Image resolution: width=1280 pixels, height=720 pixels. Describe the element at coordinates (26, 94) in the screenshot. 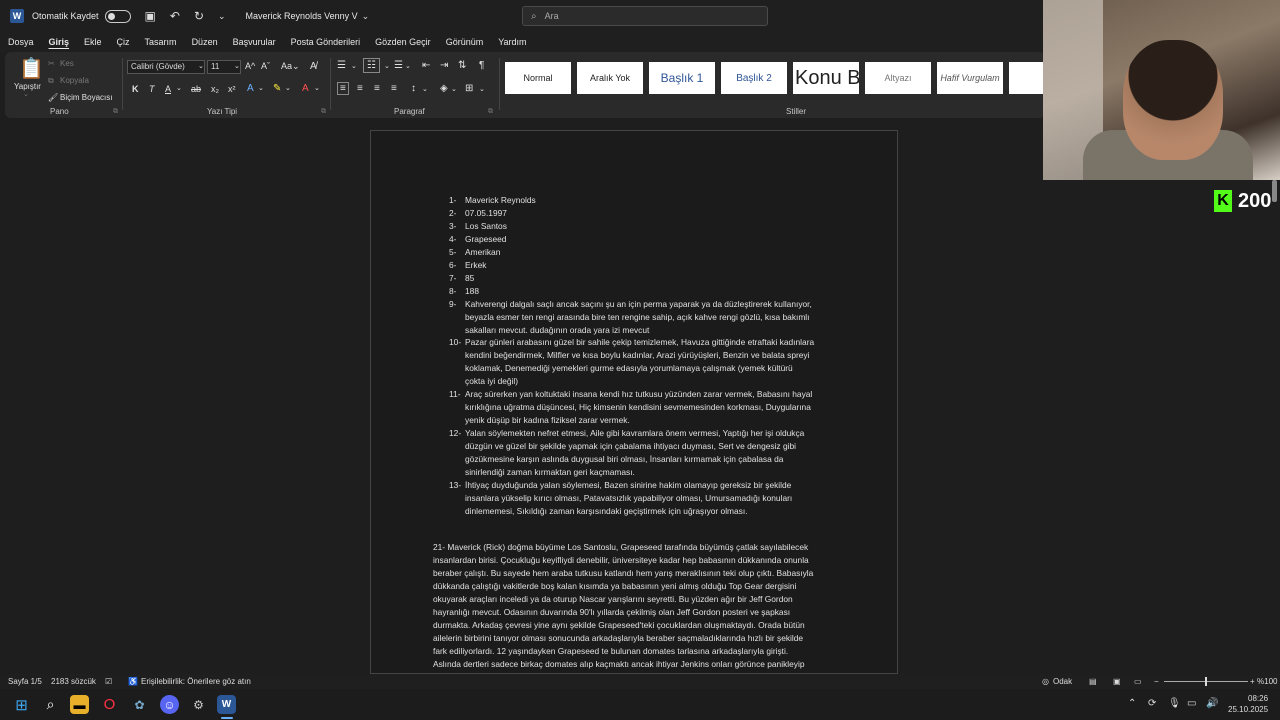

I see `paste-dropdown-icon: ⌄` at that location.